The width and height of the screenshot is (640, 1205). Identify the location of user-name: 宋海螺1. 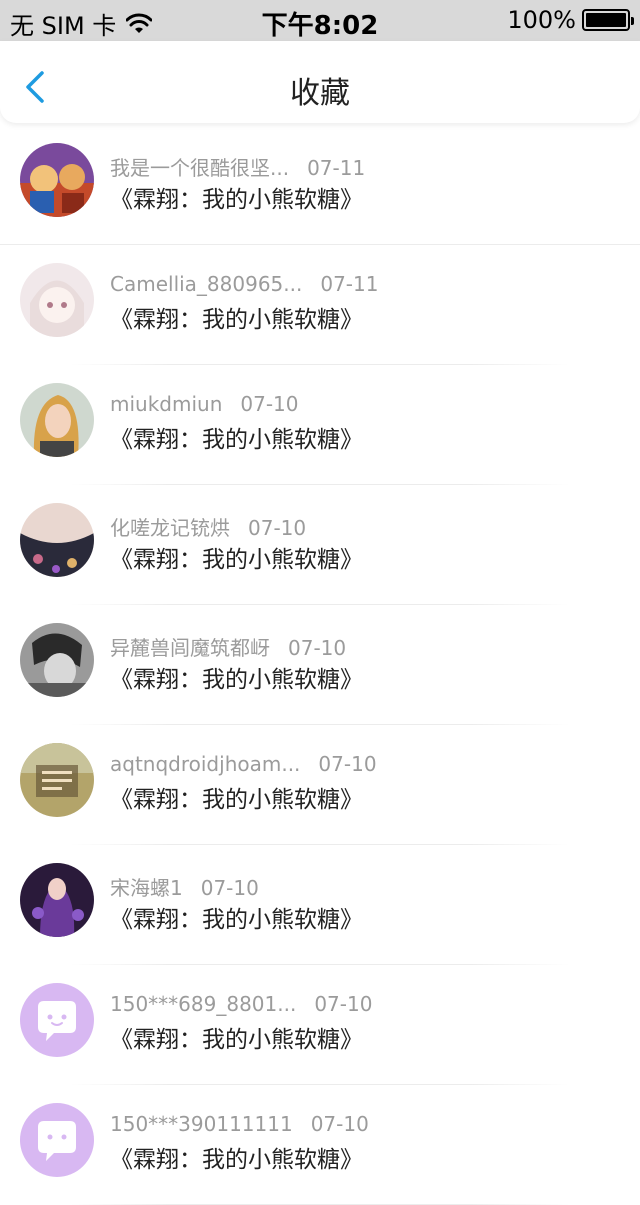
(146, 888).